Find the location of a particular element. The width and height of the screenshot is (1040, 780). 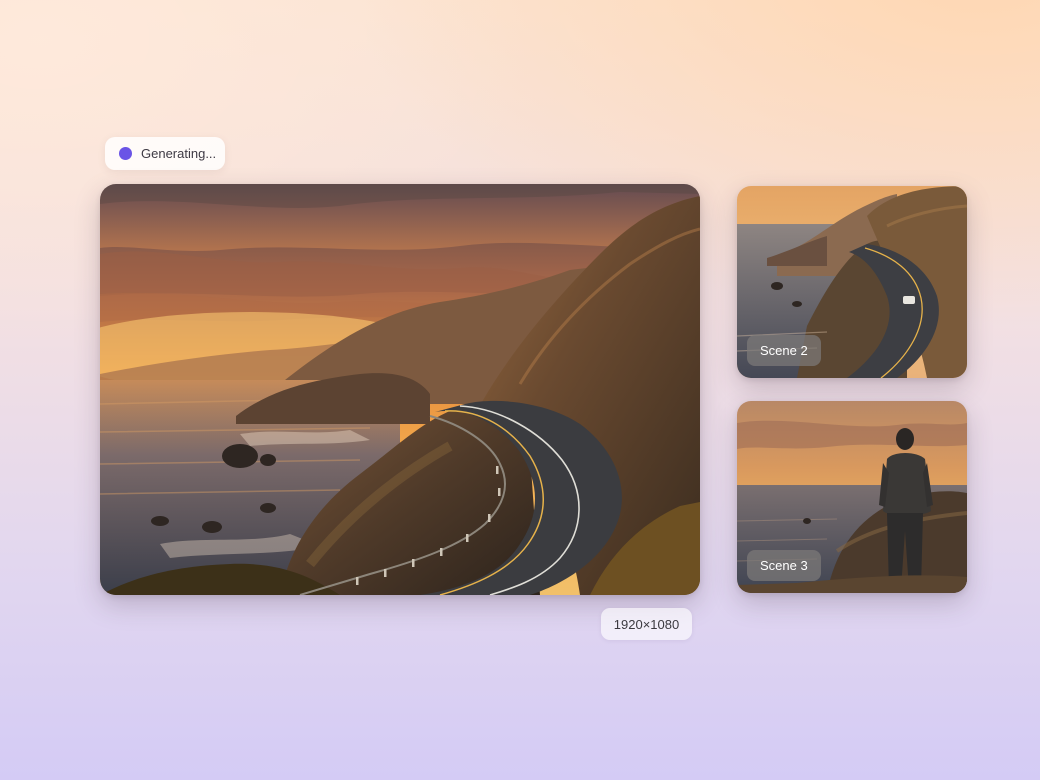

resolution-badge: 1920×1080 is located at coordinates (646, 624).